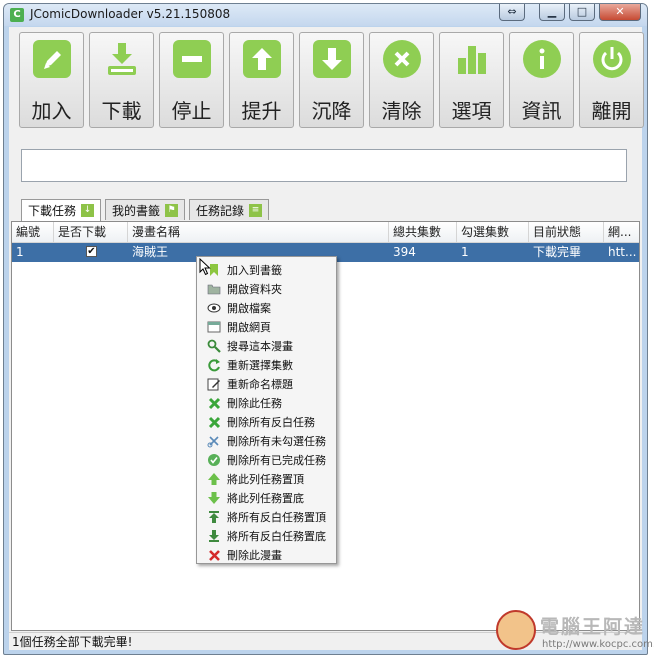 This screenshot has height=660, width=654. What do you see at coordinates (249, 308) in the screenshot?
I see `menu-item-label: 開啟檔案` at bounding box center [249, 308].